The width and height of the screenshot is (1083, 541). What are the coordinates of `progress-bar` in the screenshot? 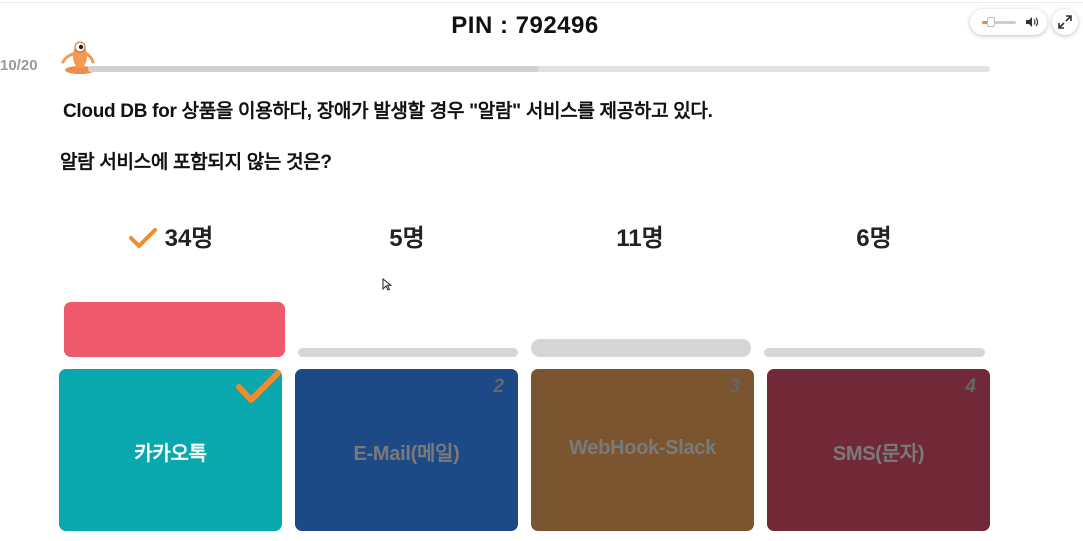 It's located at (539, 69).